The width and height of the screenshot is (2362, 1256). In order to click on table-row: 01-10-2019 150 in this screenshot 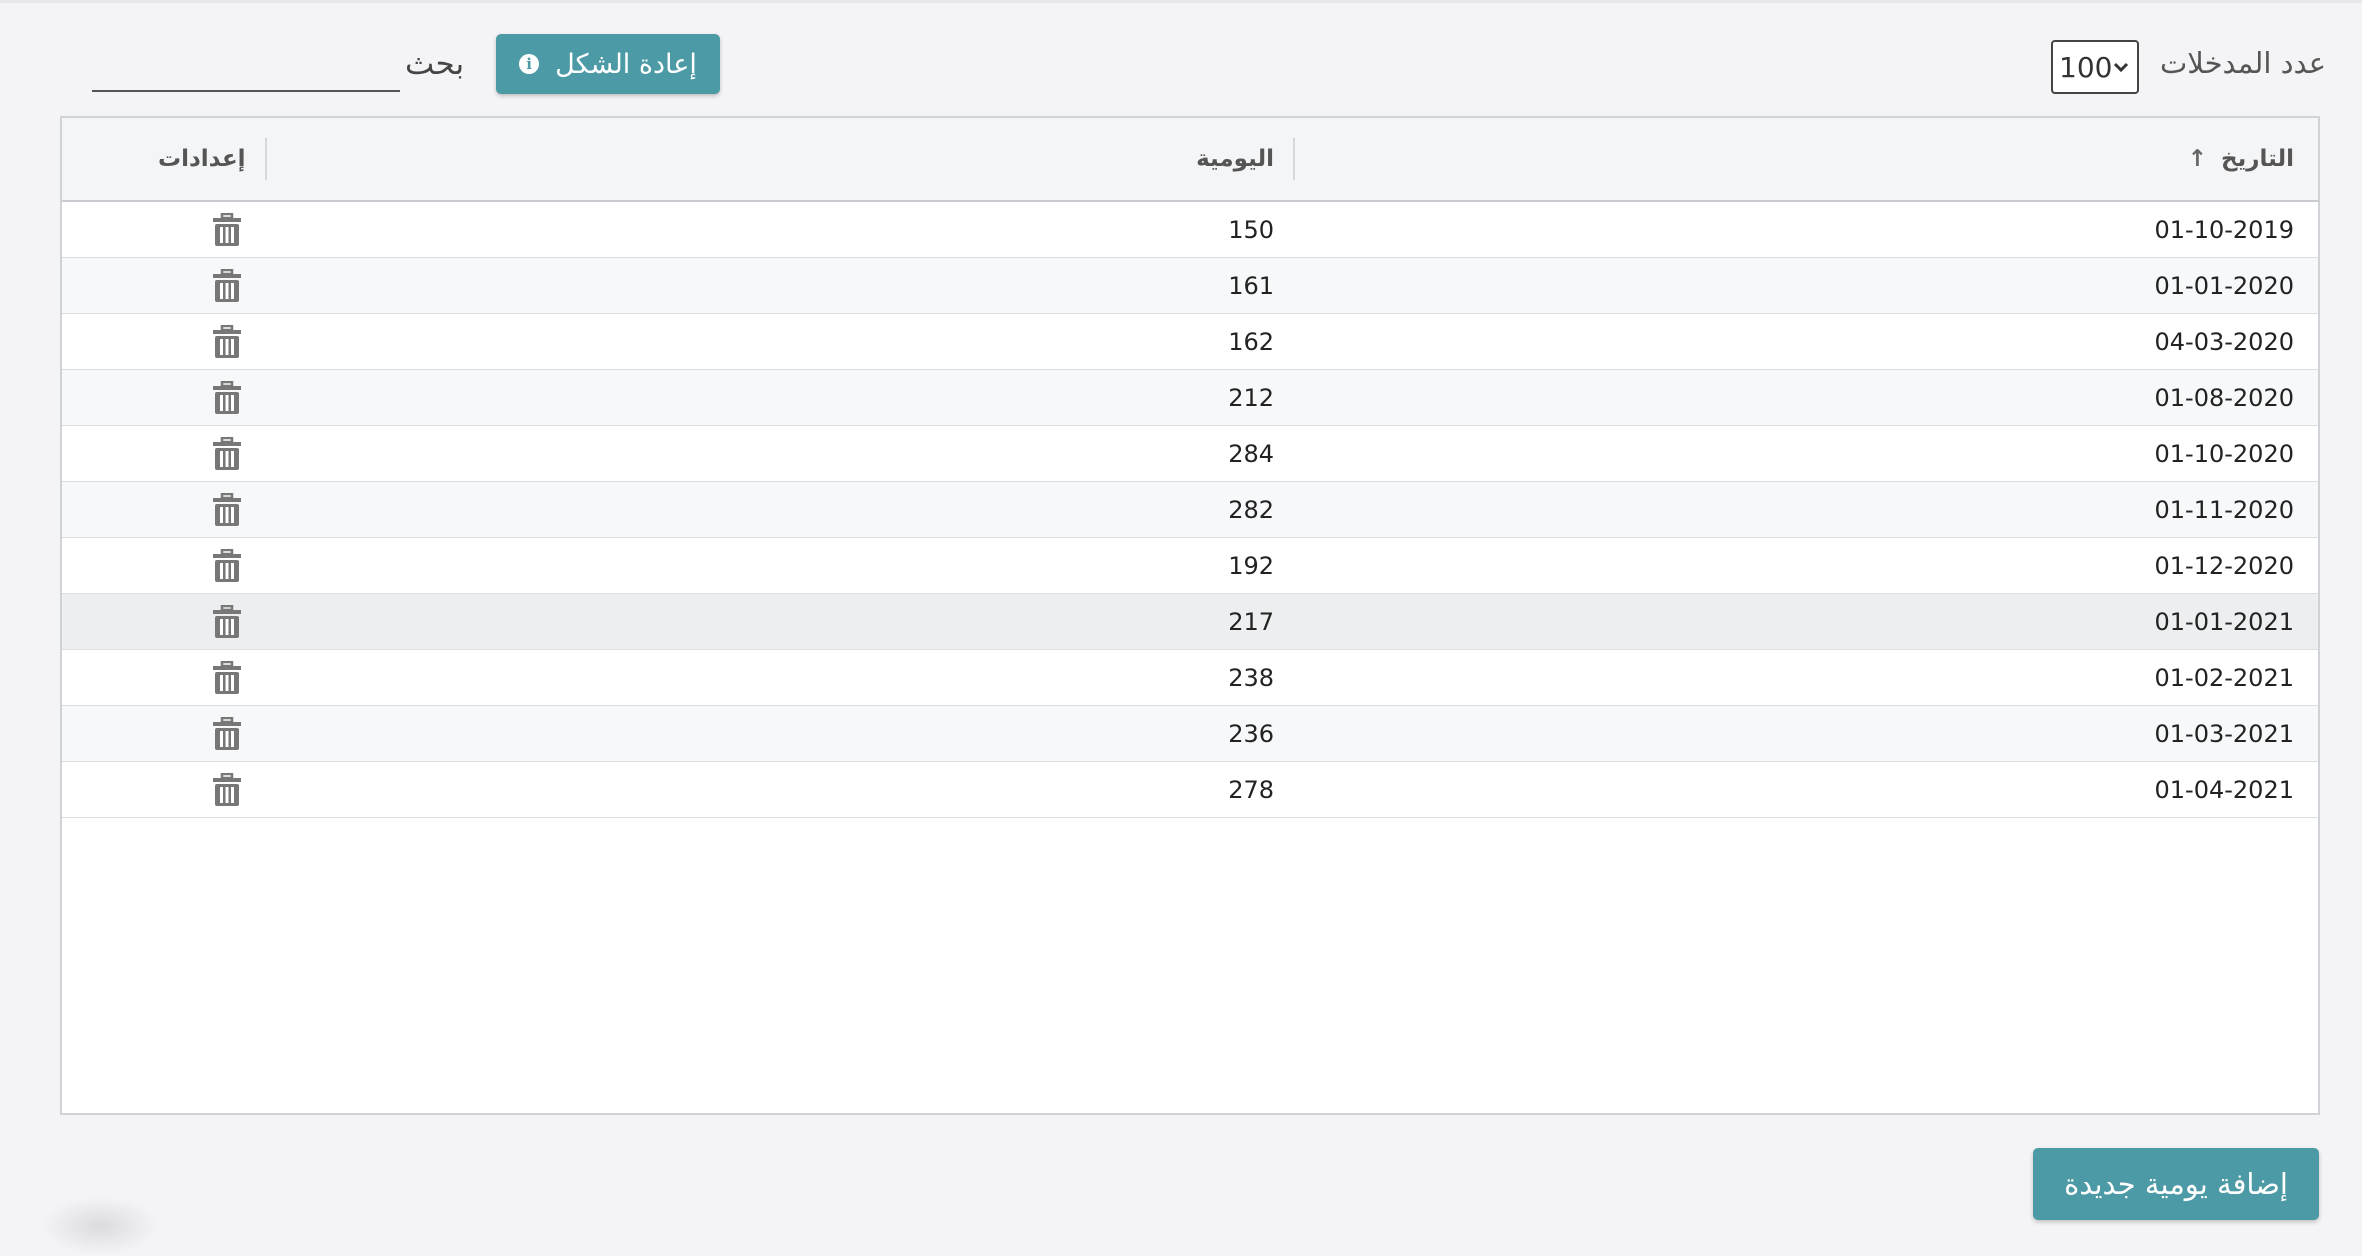, I will do `click(1190, 230)`.